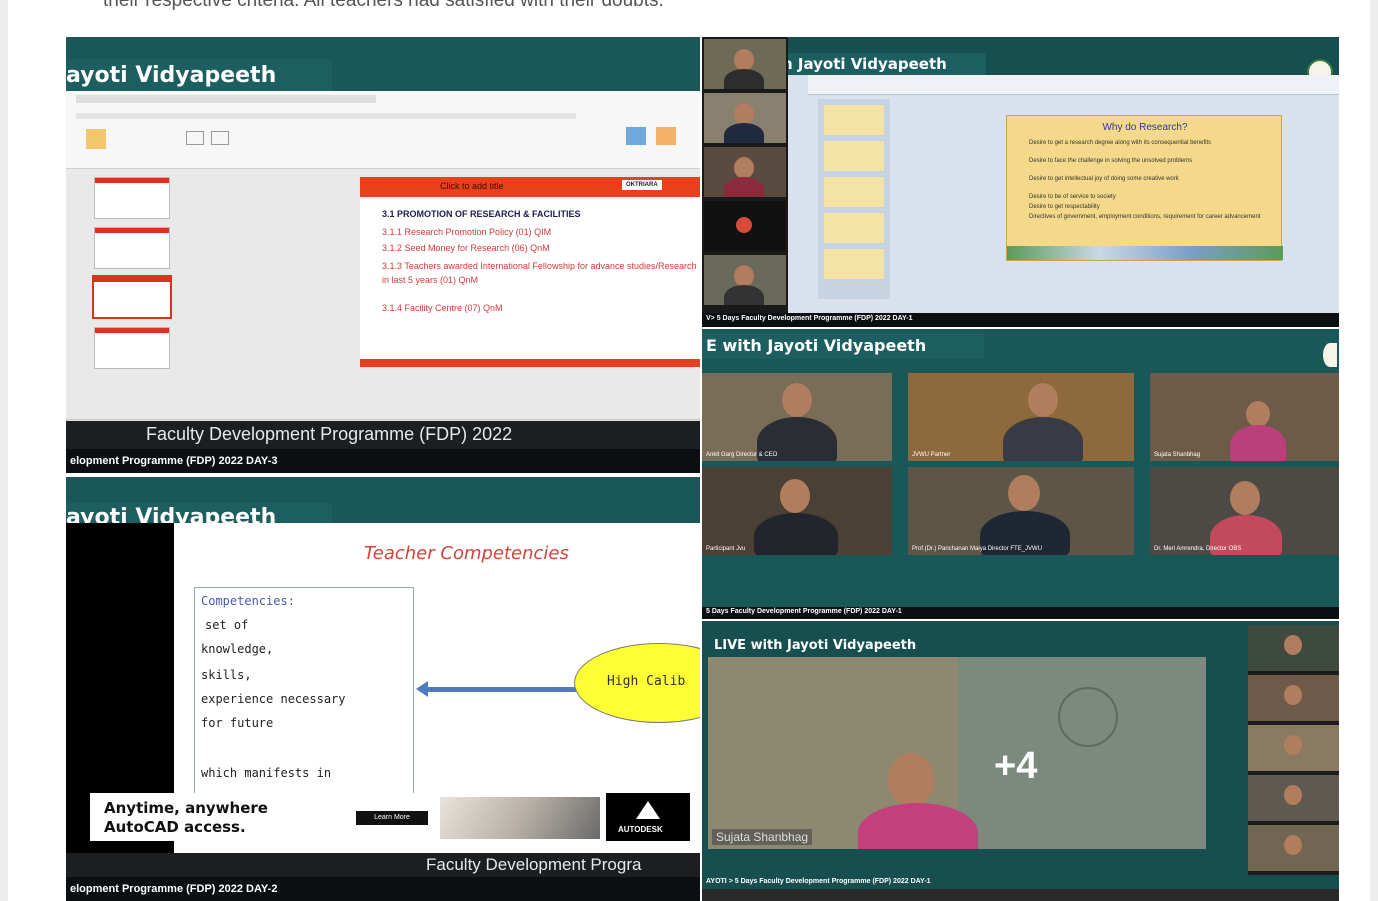  Describe the element at coordinates (797, 417) in the screenshot. I see `participant-video: Ankit Garg Director & CEO` at that location.